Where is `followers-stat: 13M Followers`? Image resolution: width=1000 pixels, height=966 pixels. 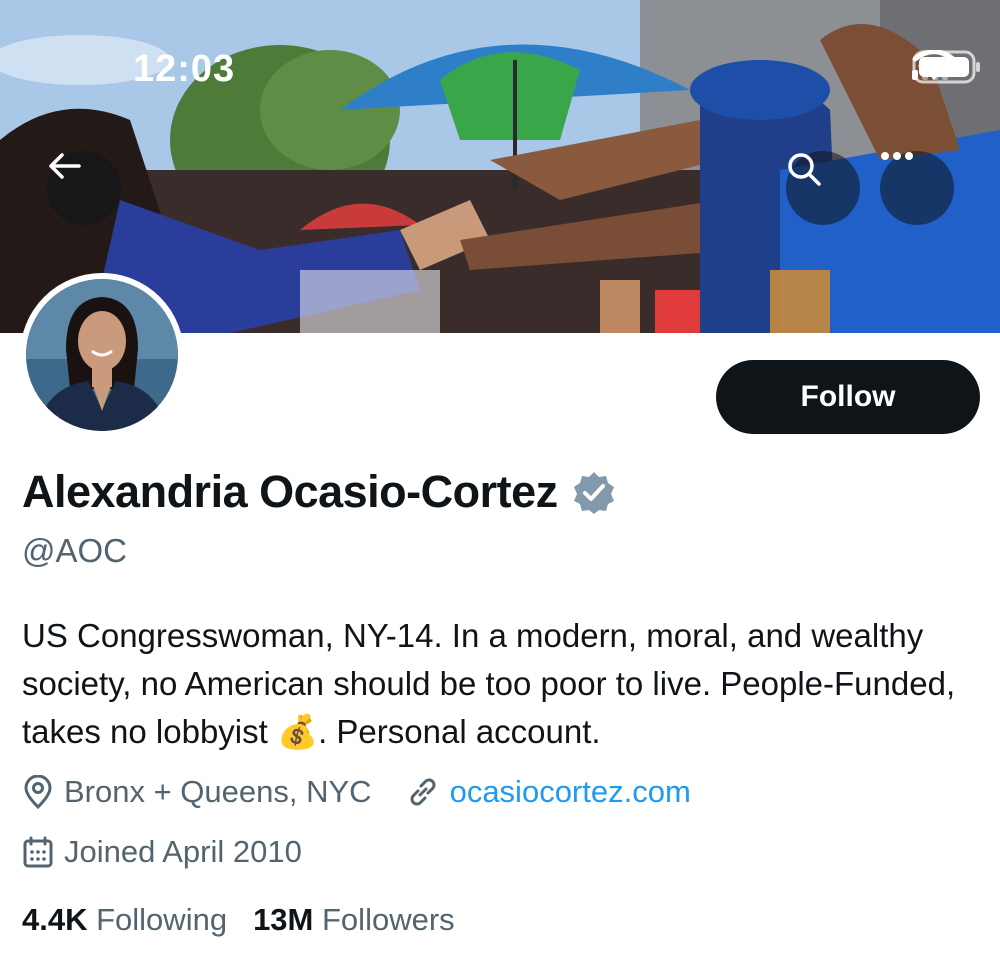 followers-stat: 13M Followers is located at coordinates (354, 920).